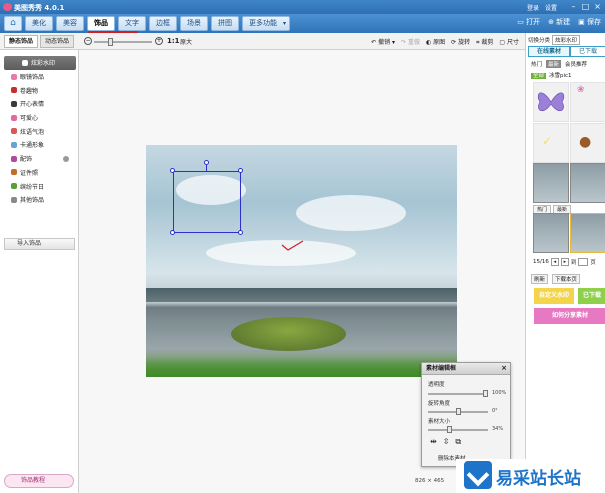 The width and height of the screenshot is (605, 493). What do you see at coordinates (101, 23) in the screenshot?
I see `tab-accessories: 饰品` at bounding box center [101, 23].